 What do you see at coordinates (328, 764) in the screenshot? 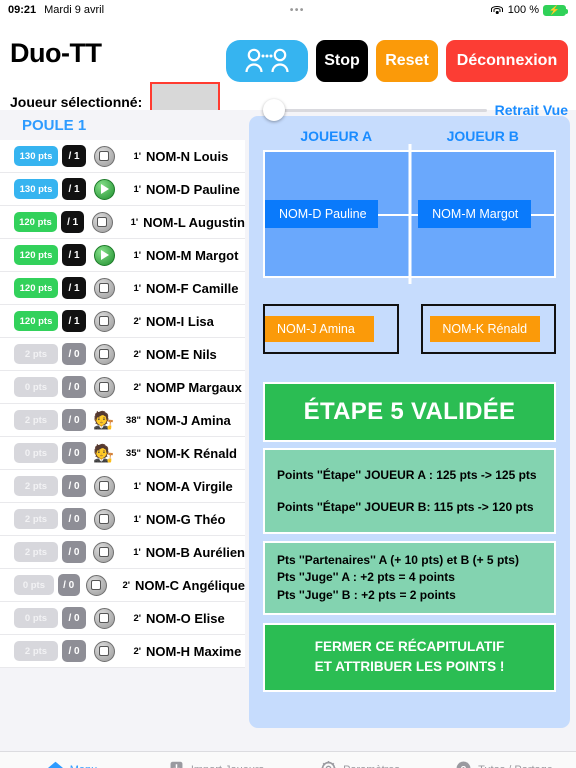
I see `gear-icon` at bounding box center [328, 764].